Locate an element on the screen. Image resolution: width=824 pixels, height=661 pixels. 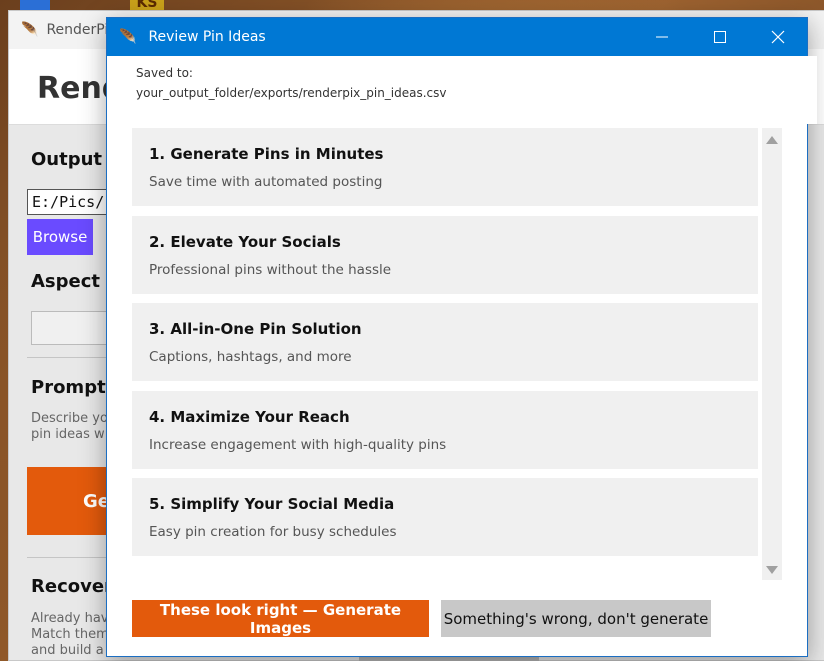
window-controls is located at coordinates (720, 37).